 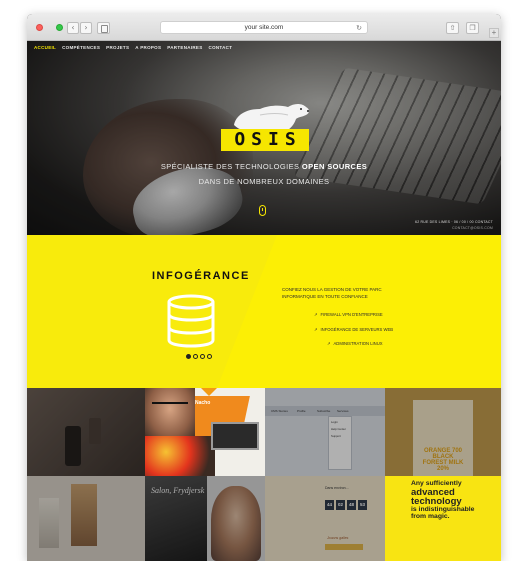 I want to click on diagonal-shade, so click(x=359, y=311).